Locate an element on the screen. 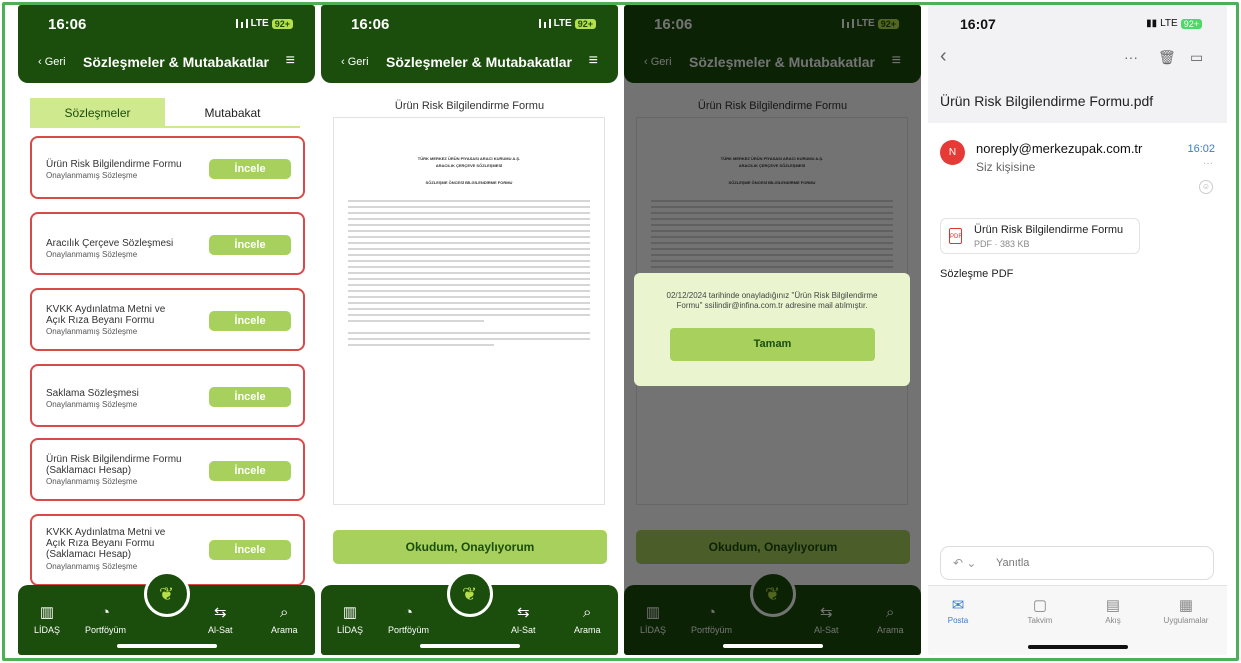 The height and width of the screenshot is (663, 1241). trash-icon: 🗑 is located at coordinates (1167, 57).